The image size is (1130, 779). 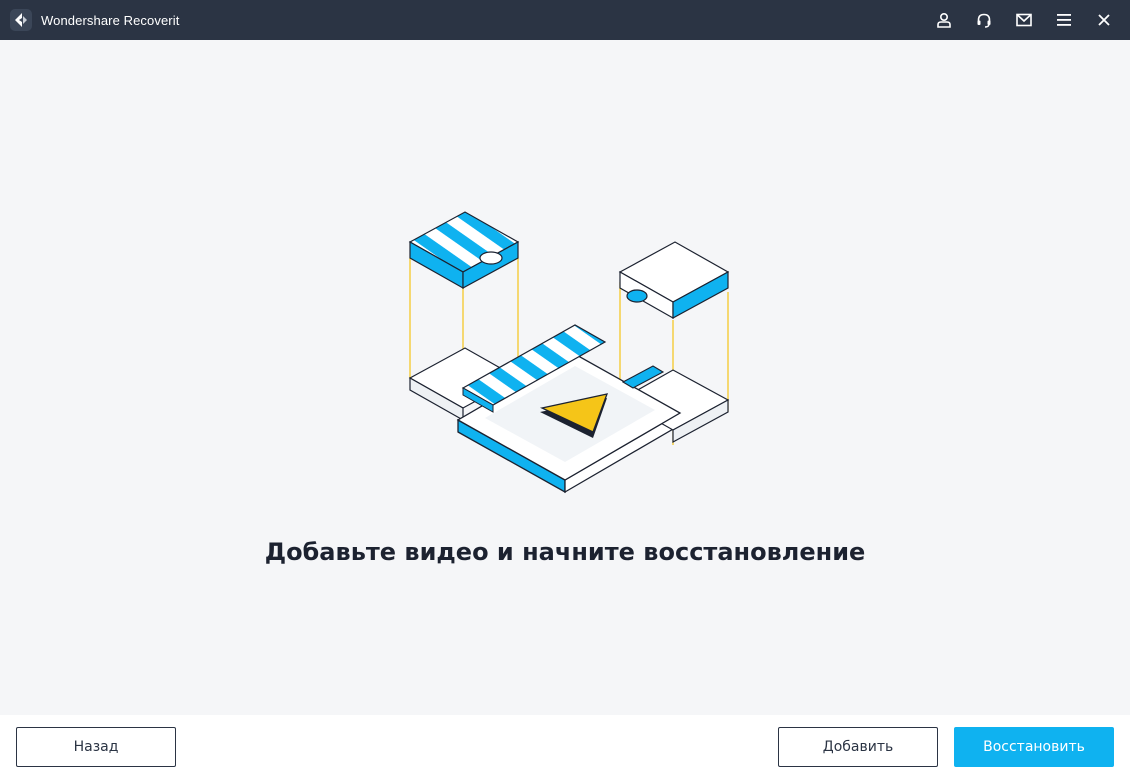 I want to click on mail-icon, so click(x=1024, y=20).